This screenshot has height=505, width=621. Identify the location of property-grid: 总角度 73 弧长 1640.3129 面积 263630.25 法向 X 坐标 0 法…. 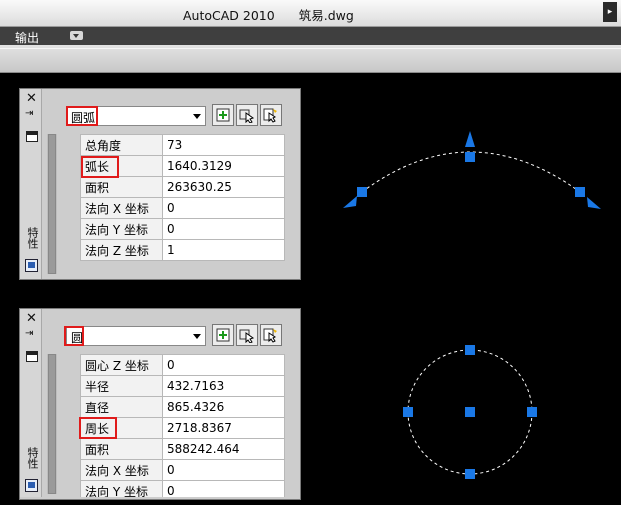
(182, 197).